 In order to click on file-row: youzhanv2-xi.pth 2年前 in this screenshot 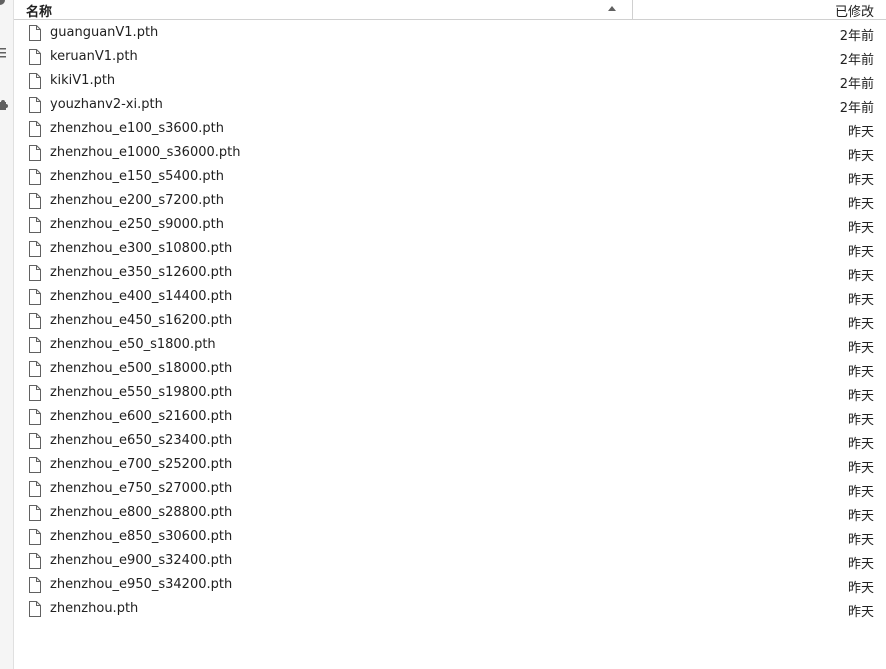, I will do `click(450, 105)`.